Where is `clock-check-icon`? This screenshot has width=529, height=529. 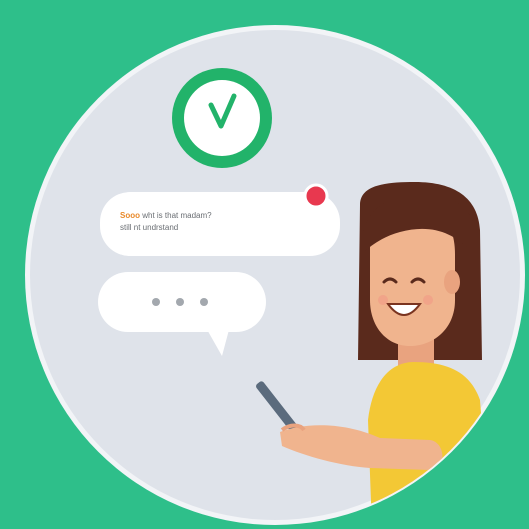
clock-check-icon is located at coordinates (222, 118).